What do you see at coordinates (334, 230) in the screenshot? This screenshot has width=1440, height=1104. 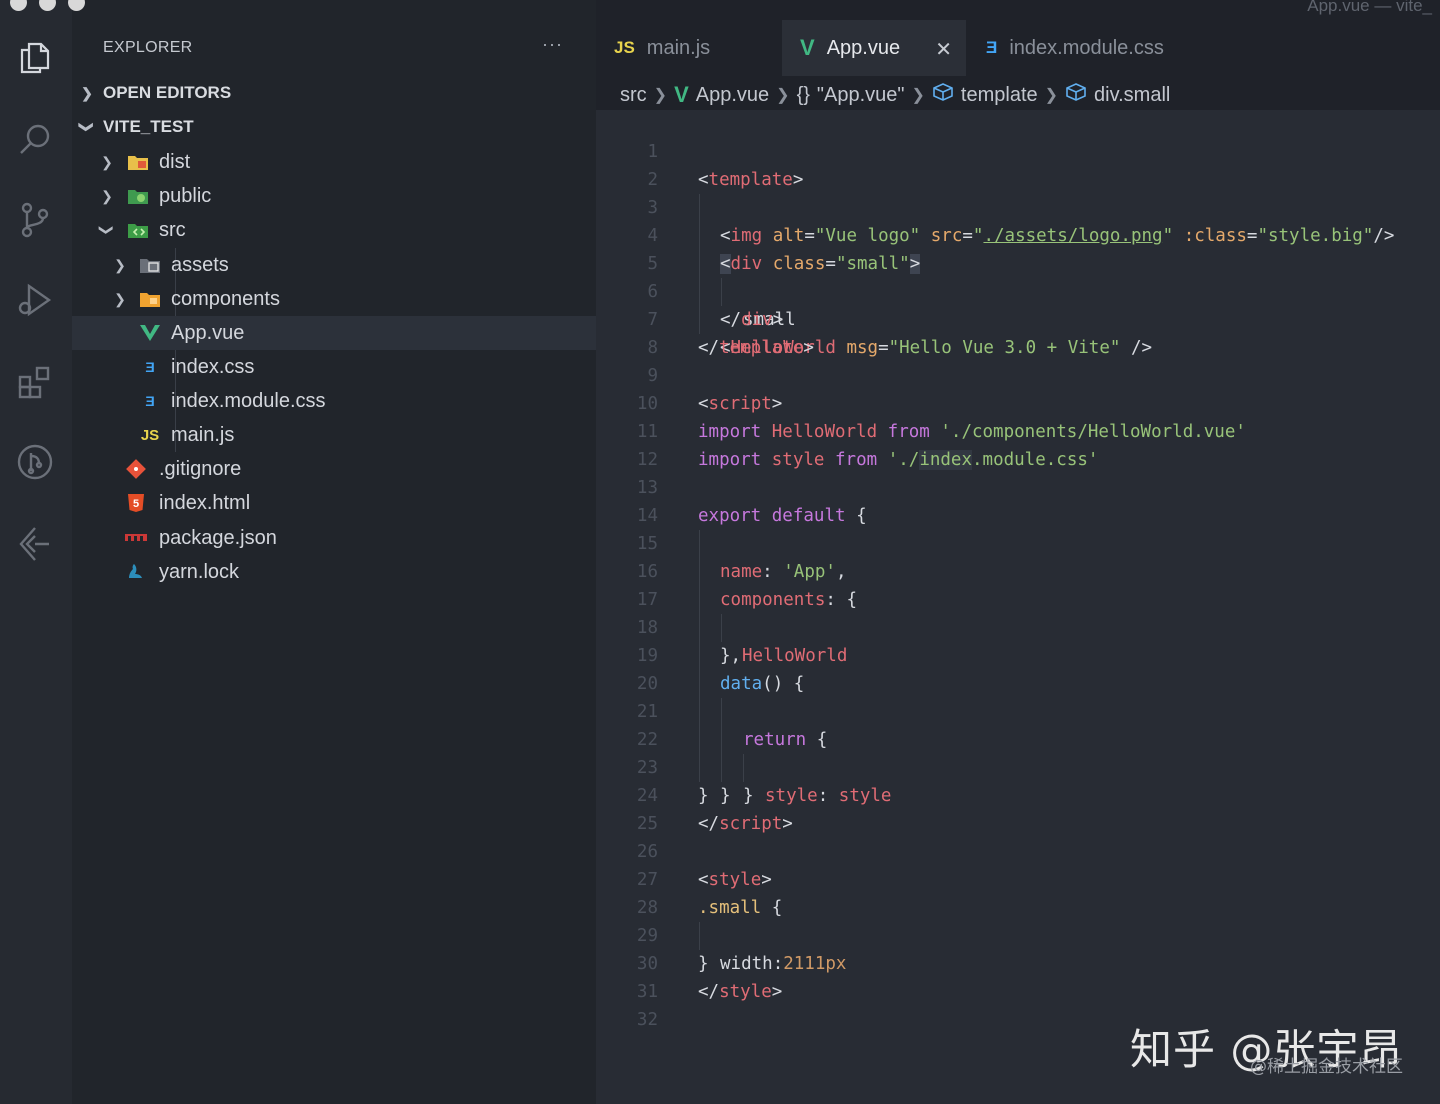 I see `tree-item-src: ❯ src` at bounding box center [334, 230].